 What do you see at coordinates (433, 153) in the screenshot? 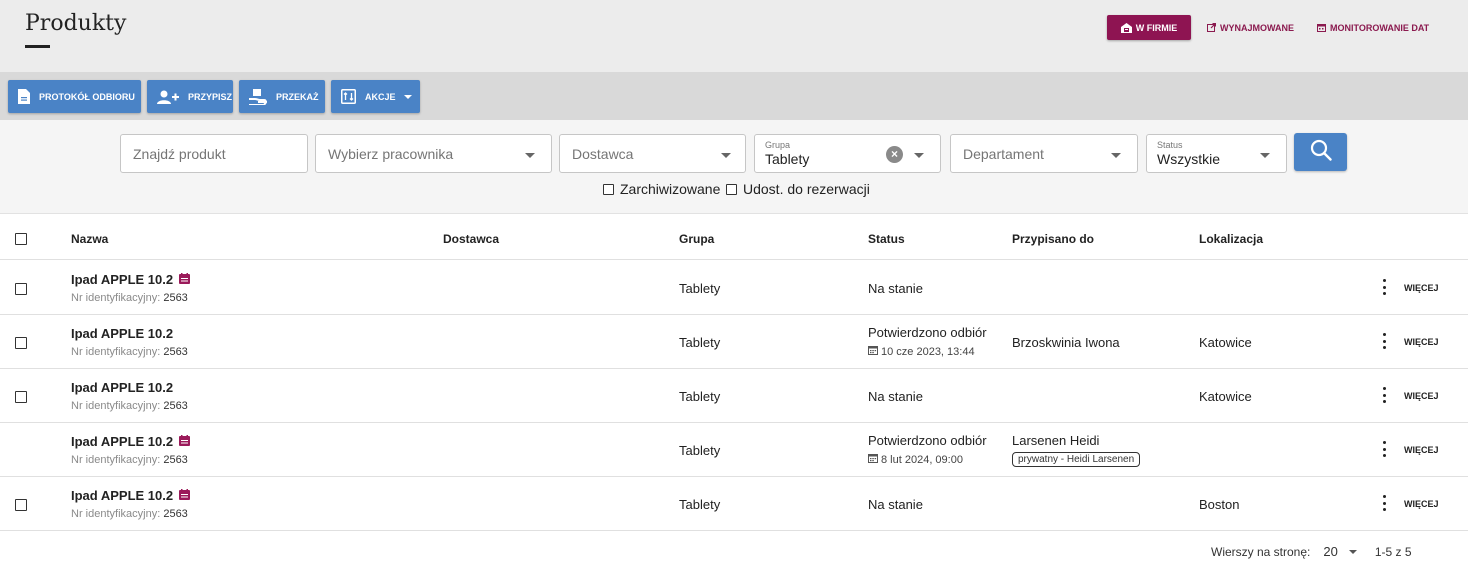
I see `employee-select: Wybierz pracownika` at bounding box center [433, 153].